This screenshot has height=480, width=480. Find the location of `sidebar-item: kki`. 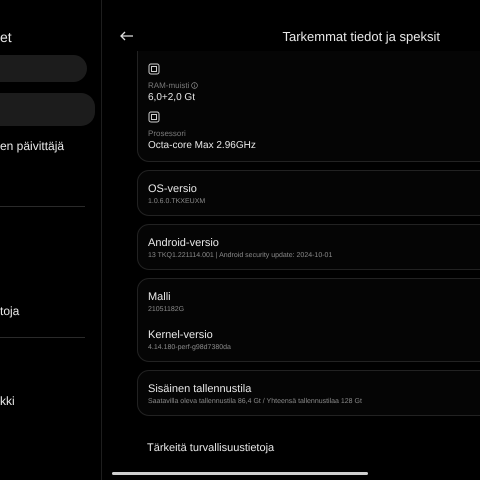

sidebar-item: kki is located at coordinates (50, 401).